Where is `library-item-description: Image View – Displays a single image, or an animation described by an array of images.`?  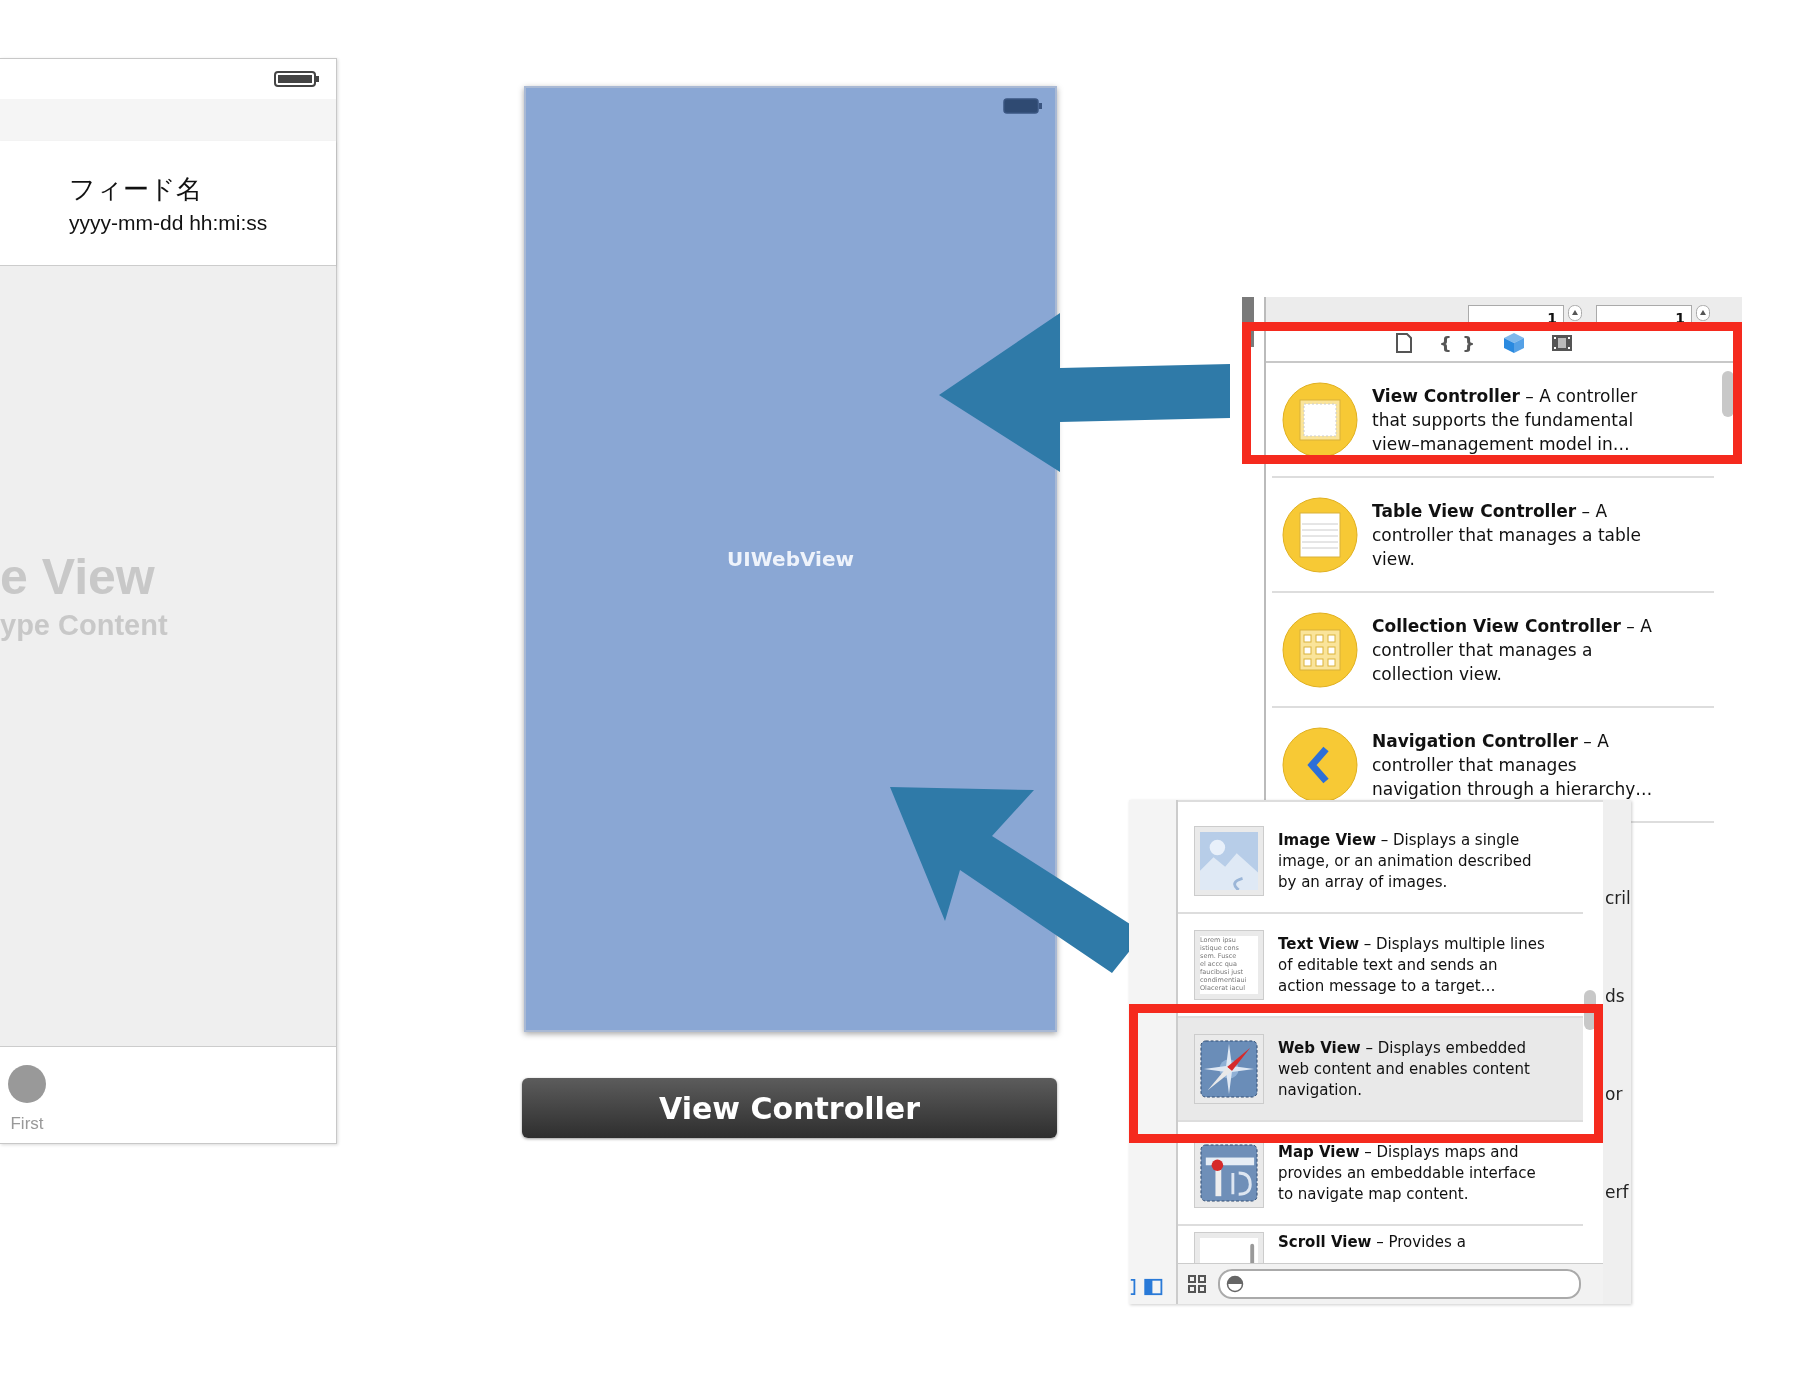 library-item-description: Image View – Displays a single image, or an animation described by an array of images. is located at coordinates (1405, 861).